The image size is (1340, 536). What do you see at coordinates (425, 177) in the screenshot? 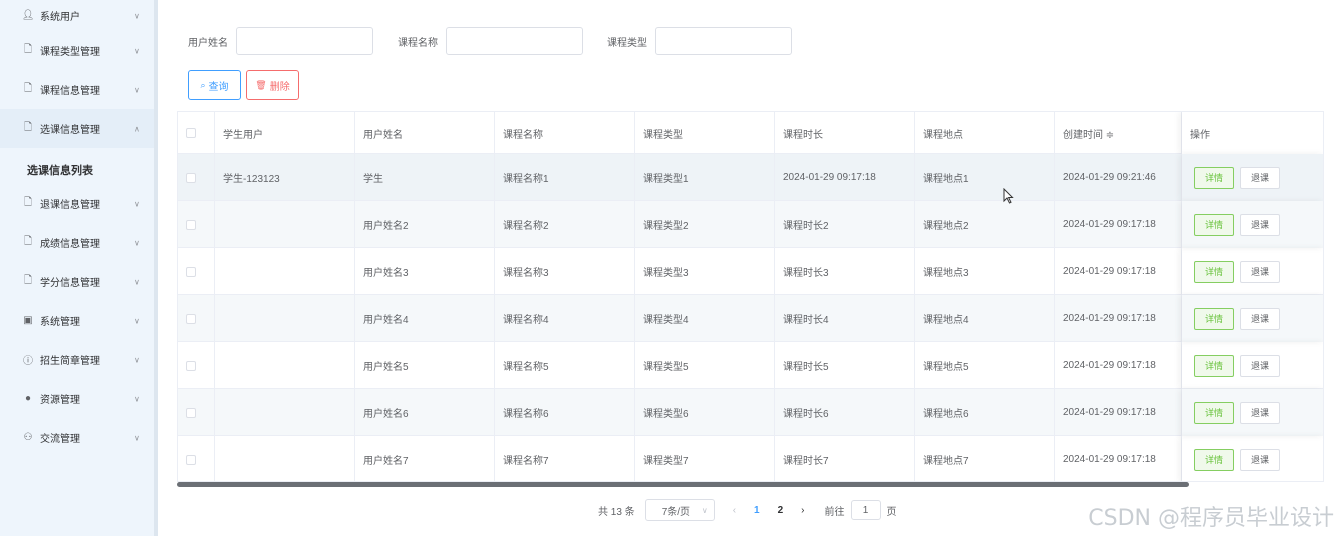
I see `table-cell: 学生` at bounding box center [425, 177].